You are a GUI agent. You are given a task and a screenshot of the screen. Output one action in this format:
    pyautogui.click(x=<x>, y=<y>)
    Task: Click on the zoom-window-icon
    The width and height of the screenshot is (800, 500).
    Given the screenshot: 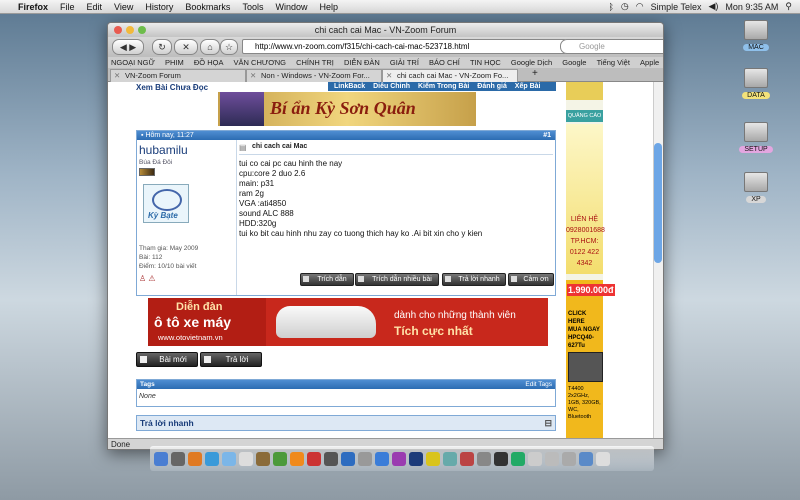 What is the action you would take?
    pyautogui.click(x=142, y=30)
    